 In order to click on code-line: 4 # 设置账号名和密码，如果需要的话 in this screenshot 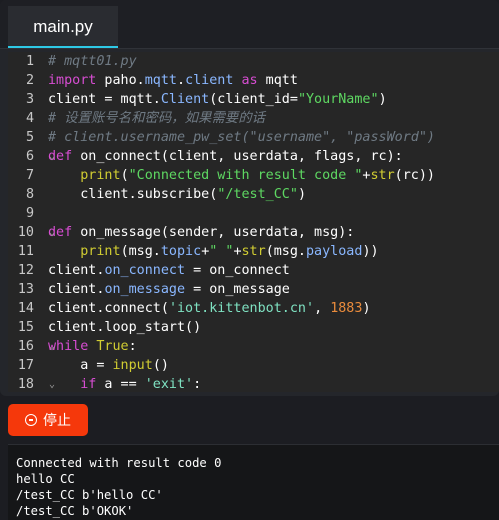, I will do `click(253, 118)`.